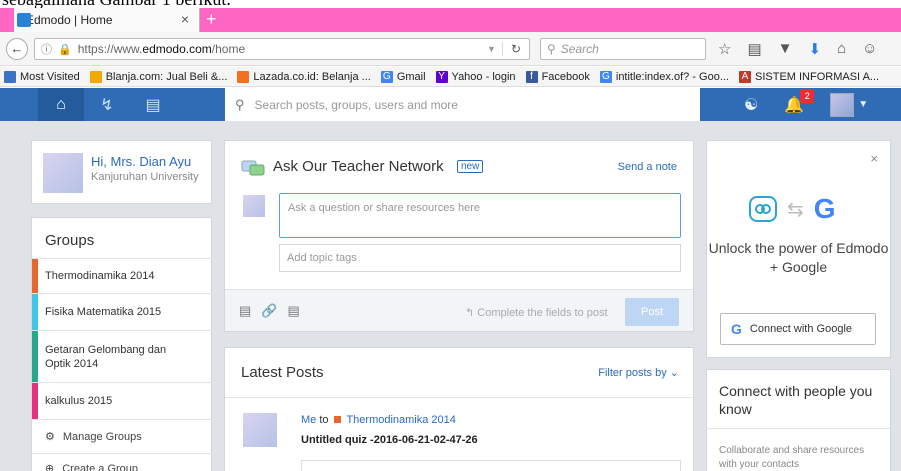 Image resolution: width=901 pixels, height=471 pixels. What do you see at coordinates (623, 49) in the screenshot?
I see `browser-search-input: ⚲ Search` at bounding box center [623, 49].